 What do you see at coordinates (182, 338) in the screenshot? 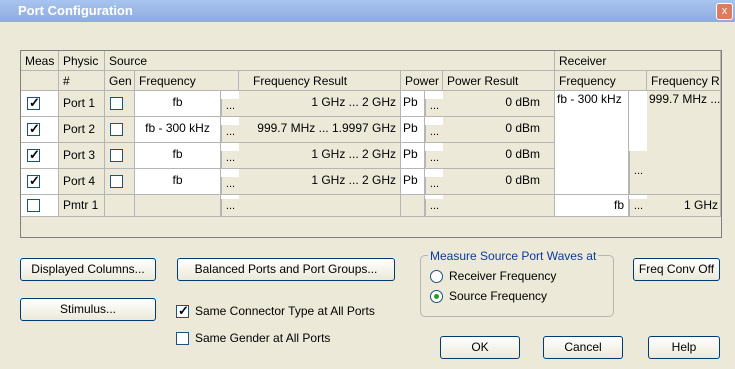
I see `same-gender-checkbox` at bounding box center [182, 338].